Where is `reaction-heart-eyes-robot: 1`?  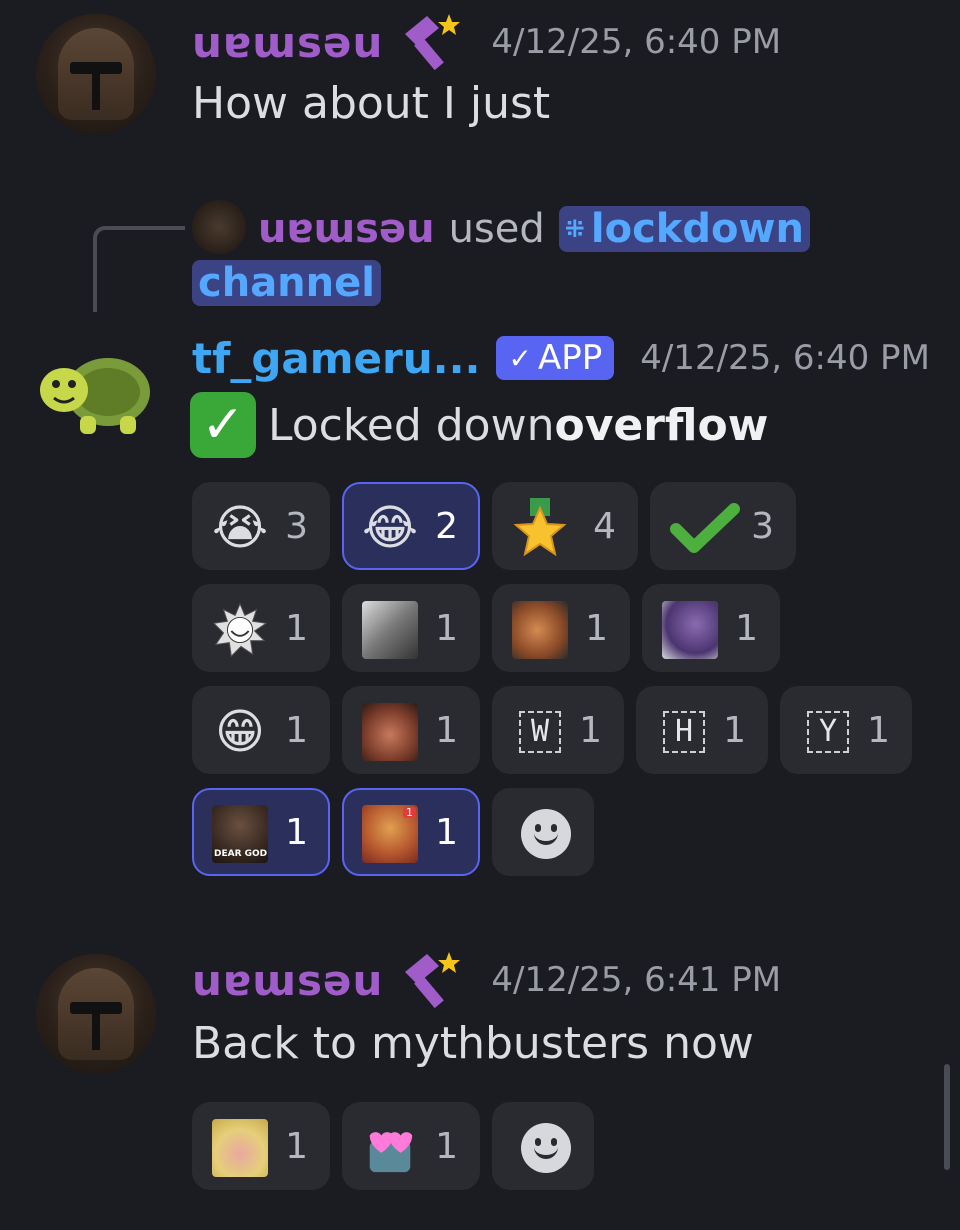 reaction-heart-eyes-robot: 1 is located at coordinates (411, 1146).